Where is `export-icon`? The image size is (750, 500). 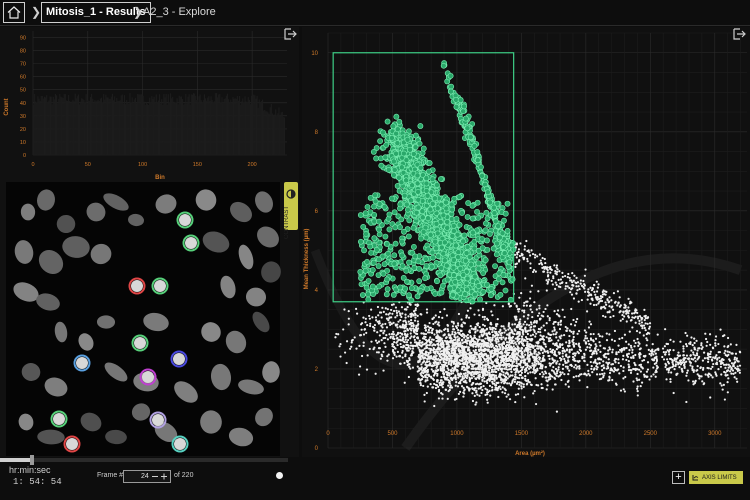
export-icon is located at coordinates (290, 34).